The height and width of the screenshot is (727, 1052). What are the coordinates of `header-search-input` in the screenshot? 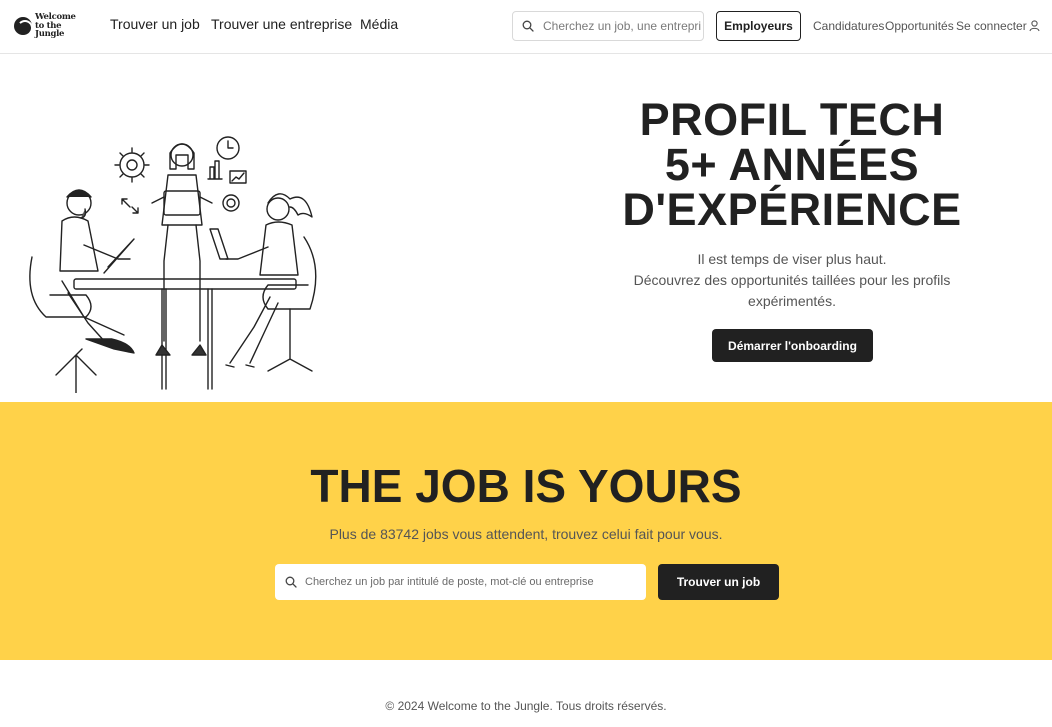 It's located at (622, 26).